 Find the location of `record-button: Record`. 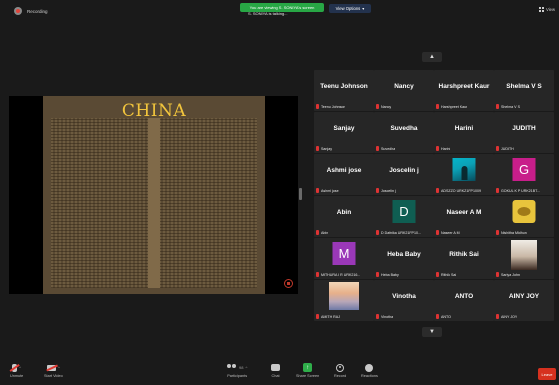

record-button: Record is located at coordinates (340, 370).